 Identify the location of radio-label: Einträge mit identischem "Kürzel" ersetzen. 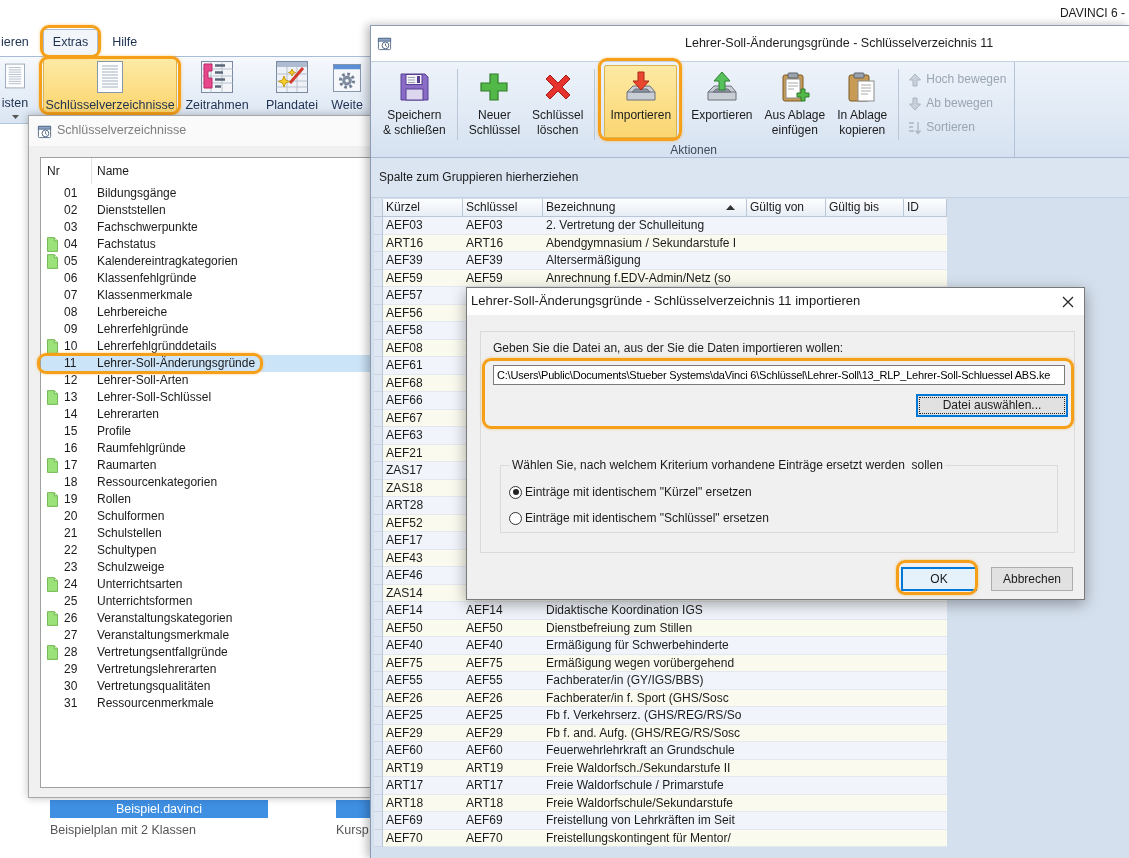
(638, 492).